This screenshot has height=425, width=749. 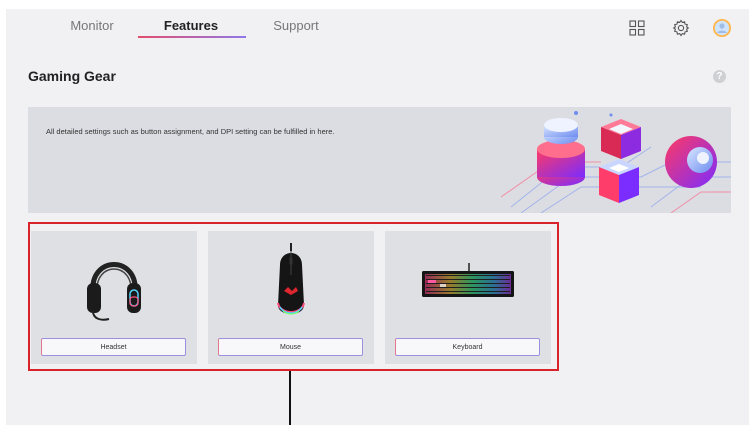 I want to click on device-card-mouse: Mouse, so click(x=291, y=297).